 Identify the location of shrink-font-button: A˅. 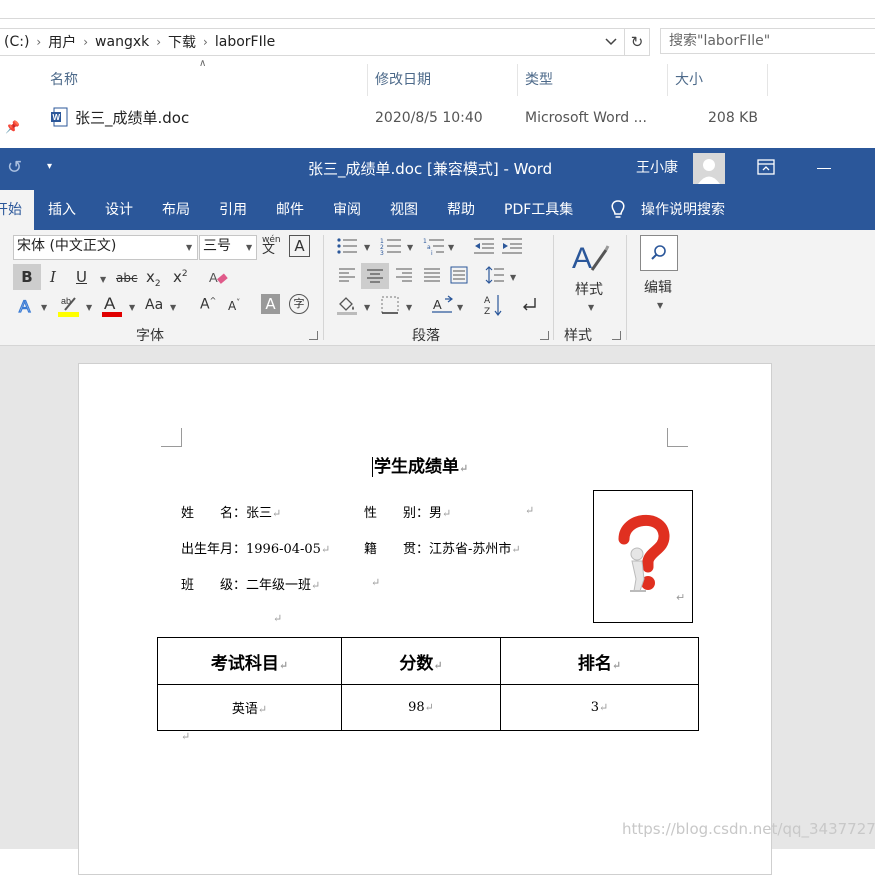
(234, 305).